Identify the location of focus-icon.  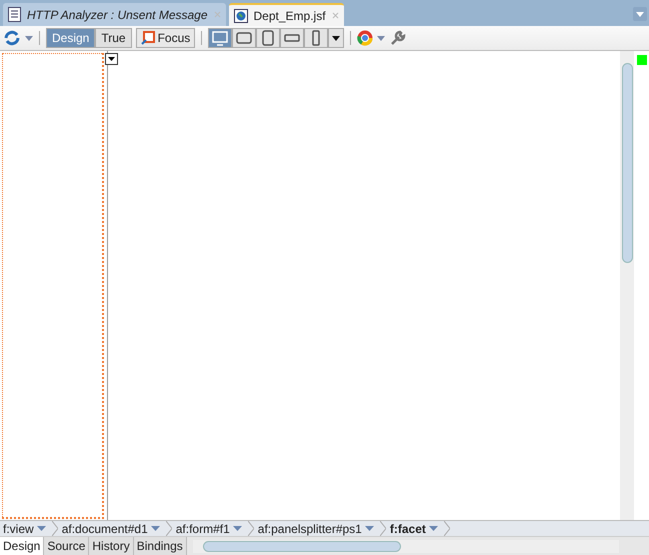
(147, 38).